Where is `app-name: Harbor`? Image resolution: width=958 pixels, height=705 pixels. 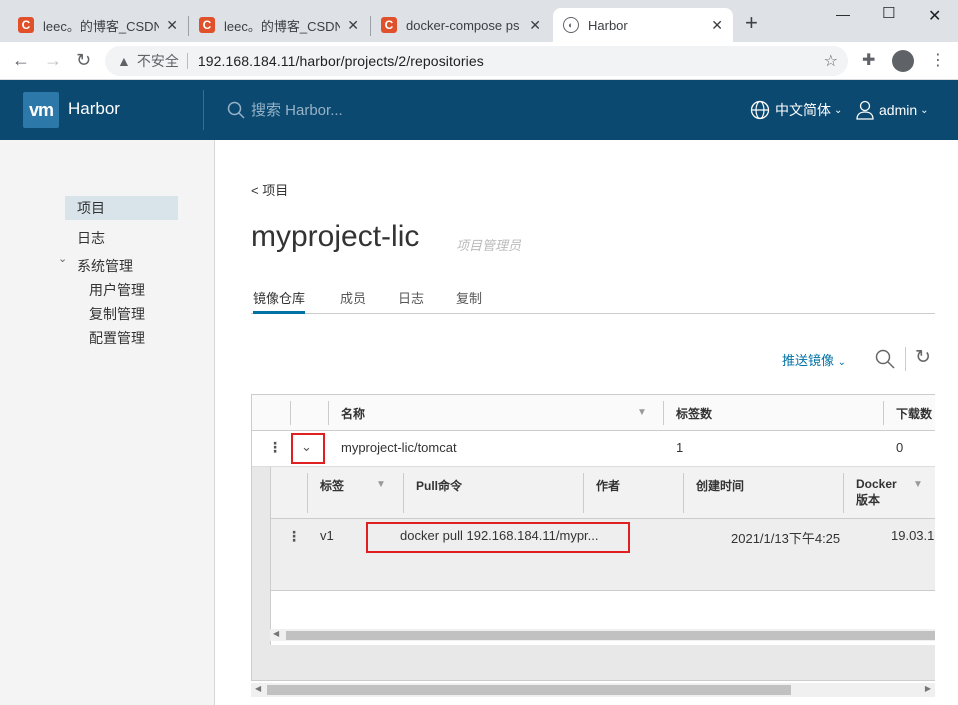
app-name: Harbor is located at coordinates (94, 109).